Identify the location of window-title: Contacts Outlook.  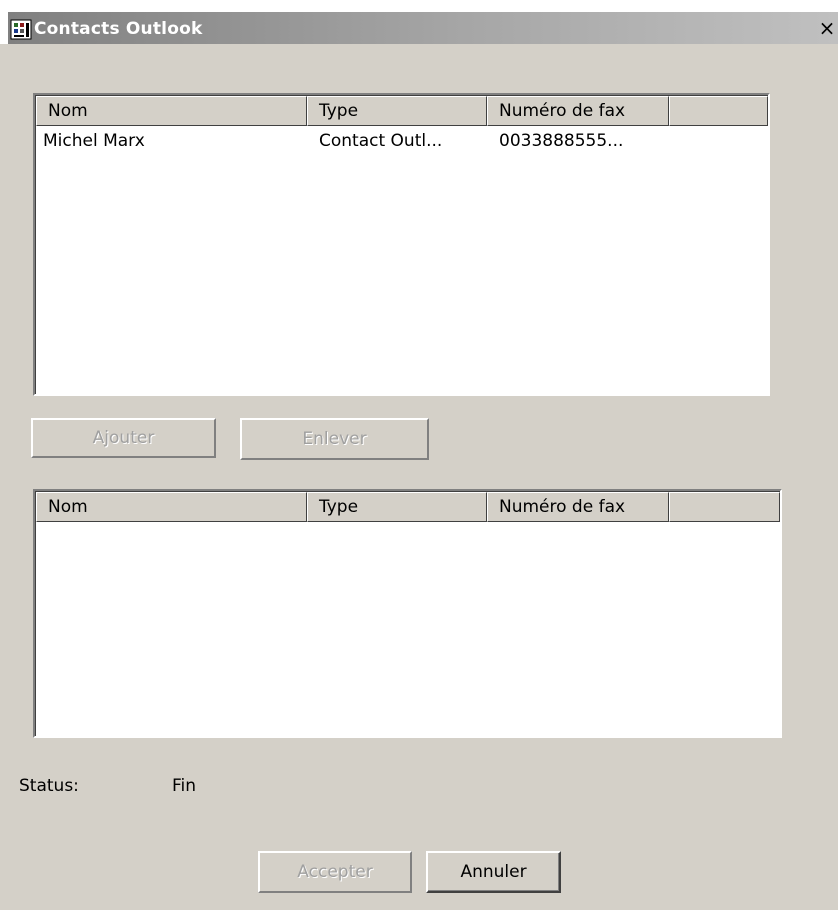
(118, 29).